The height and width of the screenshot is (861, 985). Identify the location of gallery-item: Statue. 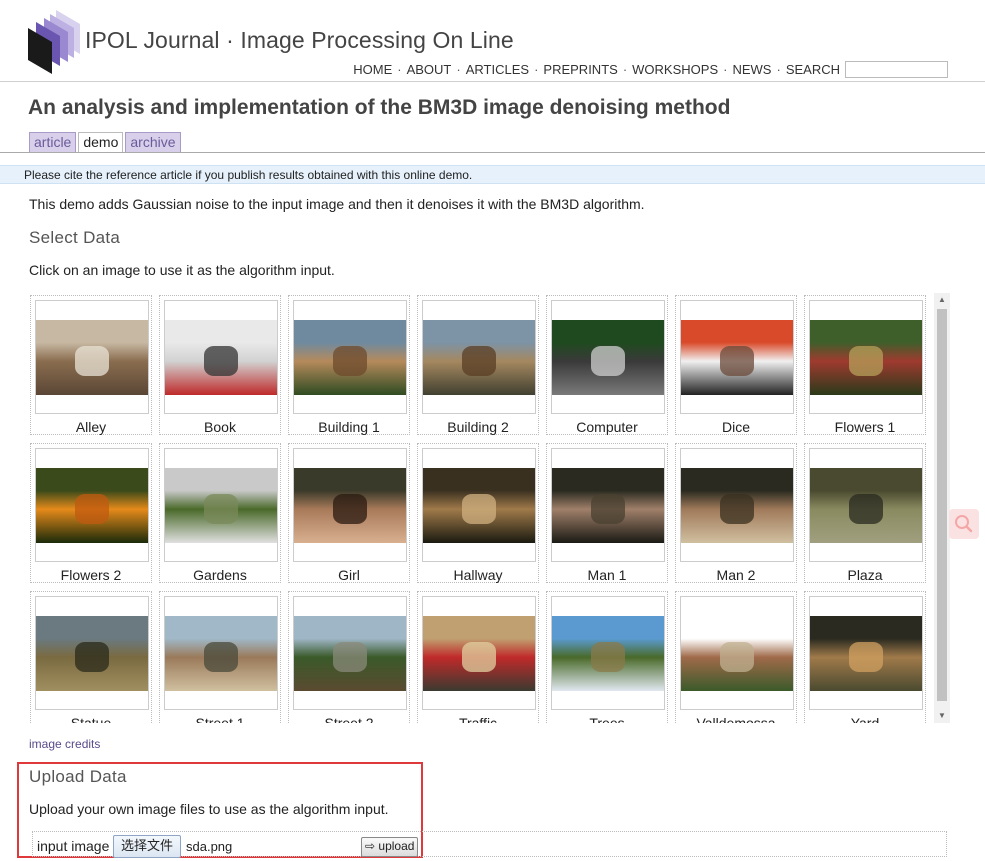
(91, 657).